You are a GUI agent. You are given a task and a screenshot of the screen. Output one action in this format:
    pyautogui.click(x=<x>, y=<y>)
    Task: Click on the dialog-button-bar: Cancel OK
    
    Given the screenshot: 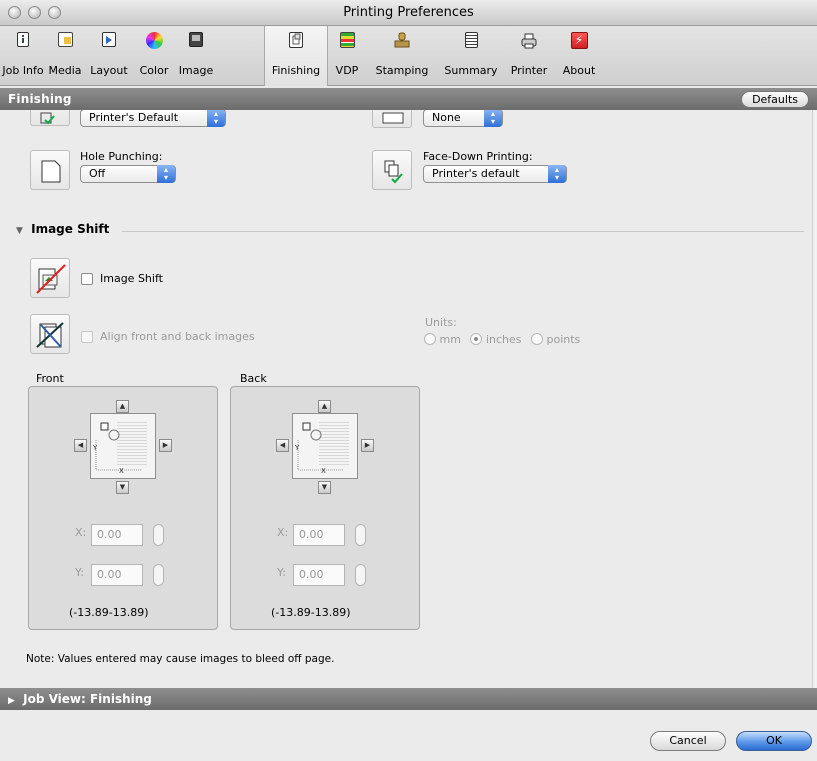 What is the action you would take?
    pyautogui.click(x=408, y=735)
    